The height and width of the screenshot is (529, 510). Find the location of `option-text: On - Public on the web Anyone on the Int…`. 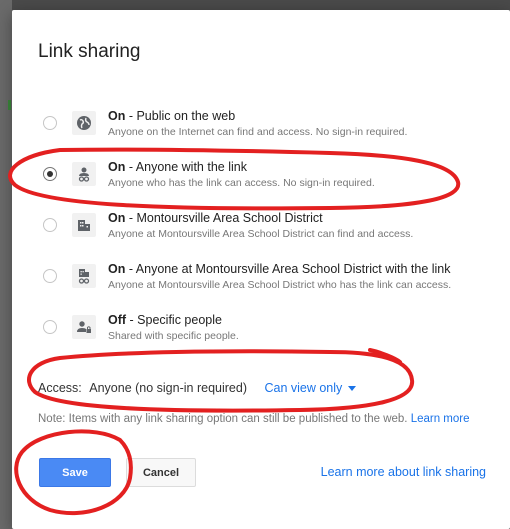

option-text: On - Public on the web Anyone on the Int… is located at coordinates (257, 123).